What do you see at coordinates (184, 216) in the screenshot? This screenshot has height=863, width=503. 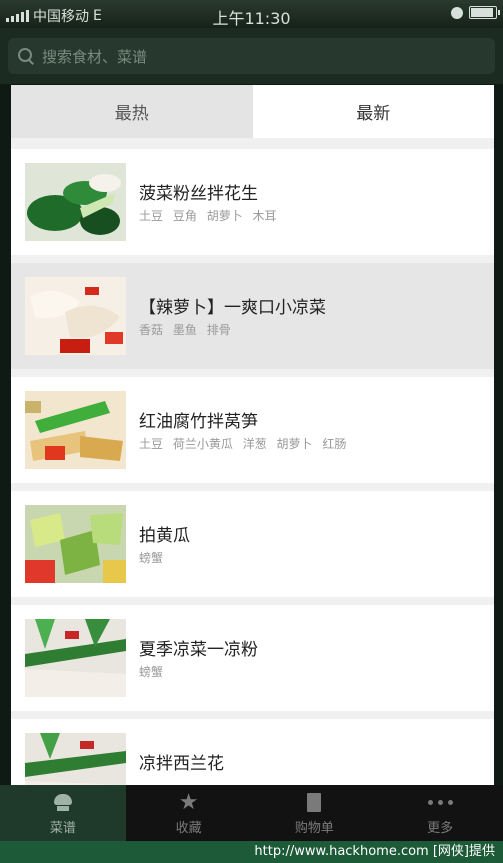 I see `recipe-tag: 豆角` at bounding box center [184, 216].